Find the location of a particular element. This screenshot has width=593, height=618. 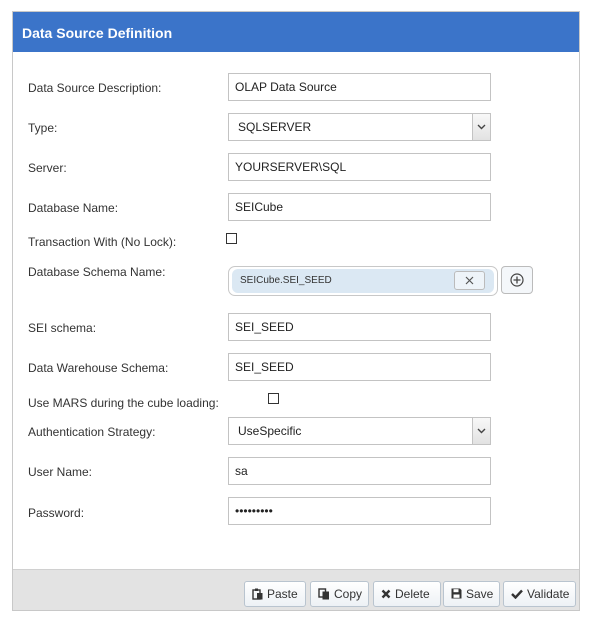

database-name-label: Database Name: is located at coordinates (73, 208).